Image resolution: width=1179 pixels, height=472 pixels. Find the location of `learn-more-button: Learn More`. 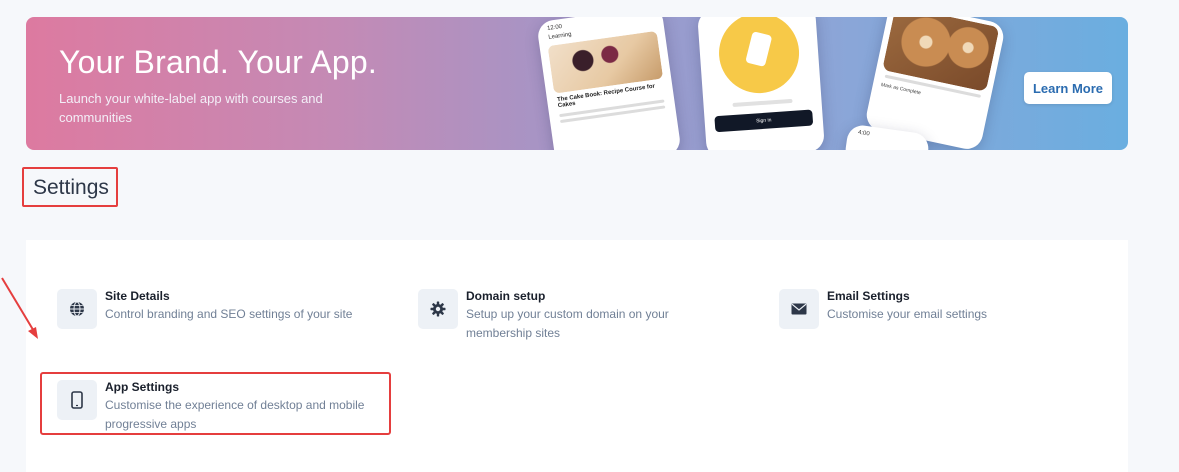

learn-more-button: Learn More is located at coordinates (1068, 88).